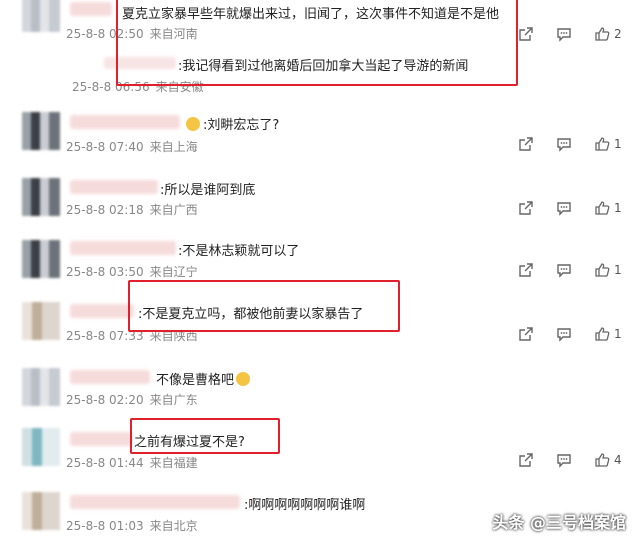  What do you see at coordinates (173, 34) in the screenshot?
I see `comment-location: 来自河南` at bounding box center [173, 34].